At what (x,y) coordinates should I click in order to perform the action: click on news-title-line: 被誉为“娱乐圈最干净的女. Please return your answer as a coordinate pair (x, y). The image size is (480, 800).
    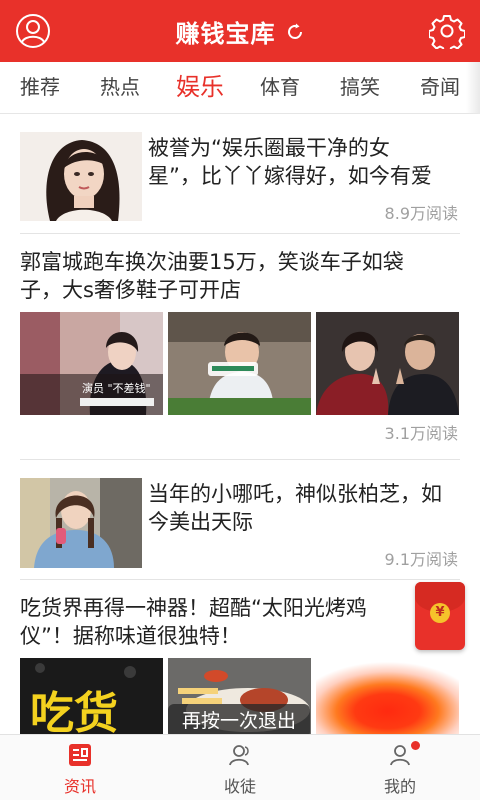
    Looking at the image, I should click on (269, 148).